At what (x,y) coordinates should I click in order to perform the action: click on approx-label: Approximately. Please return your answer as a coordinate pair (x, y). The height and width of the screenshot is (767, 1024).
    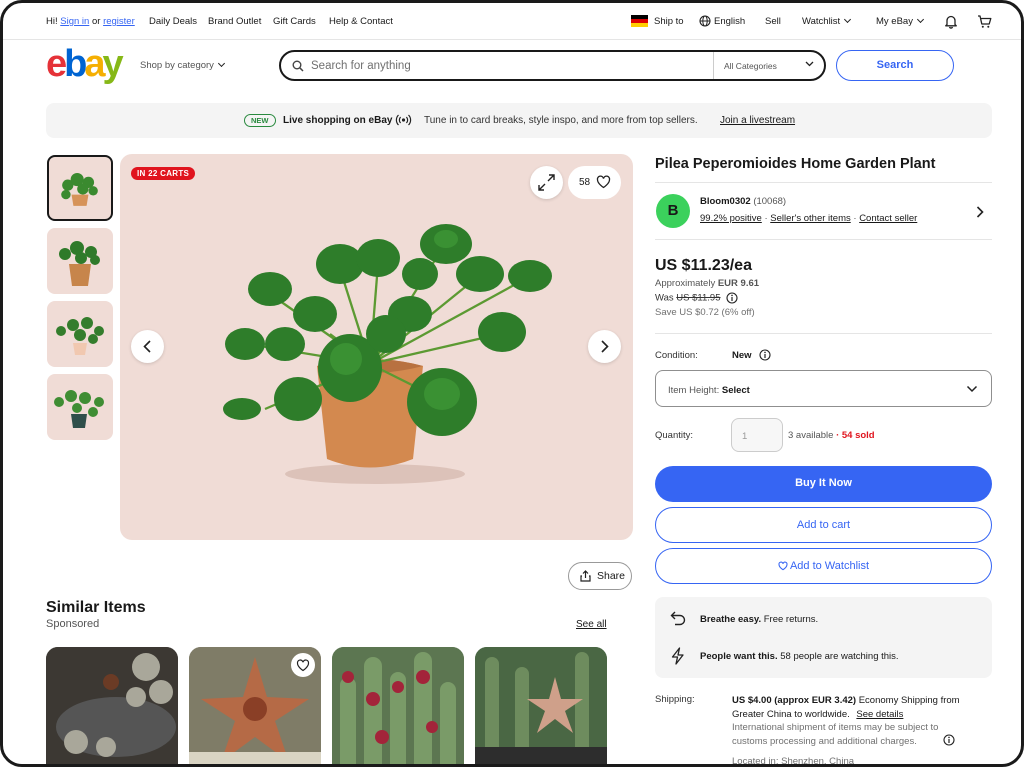
    Looking at the image, I should click on (685, 283).